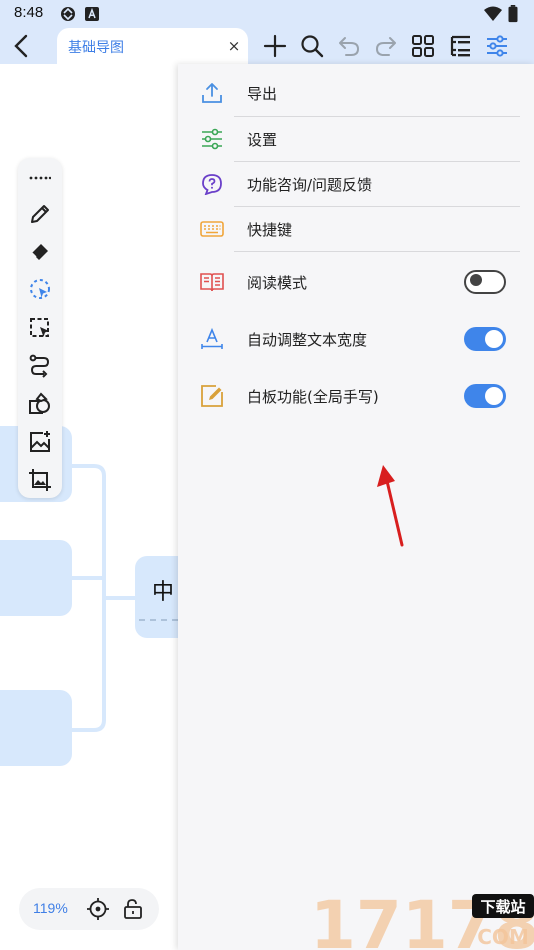  Describe the element at coordinates (262, 94) in the screenshot. I see `menu-label: 导出` at that location.